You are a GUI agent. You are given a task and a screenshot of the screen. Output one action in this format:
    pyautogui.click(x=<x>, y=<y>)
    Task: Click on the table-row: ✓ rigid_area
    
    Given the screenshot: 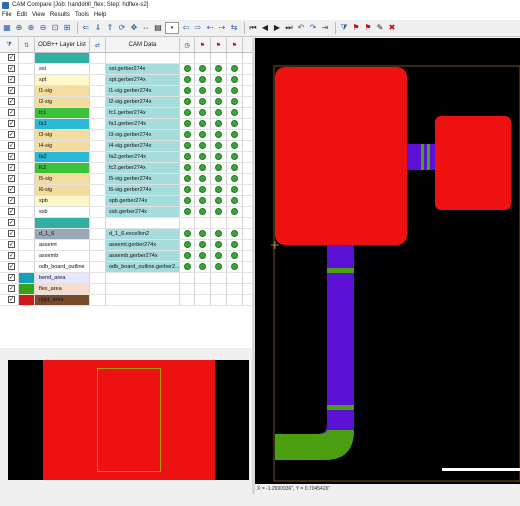 What is the action you would take?
    pyautogui.click(x=126, y=300)
    